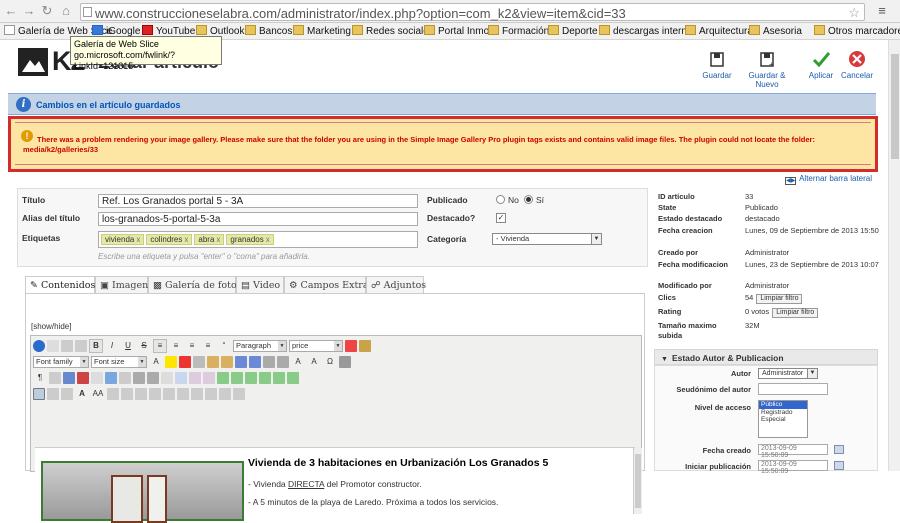 This screenshot has height=523, width=900. Describe the element at coordinates (528, 199) in the screenshot. I see `radio-yes` at that location.